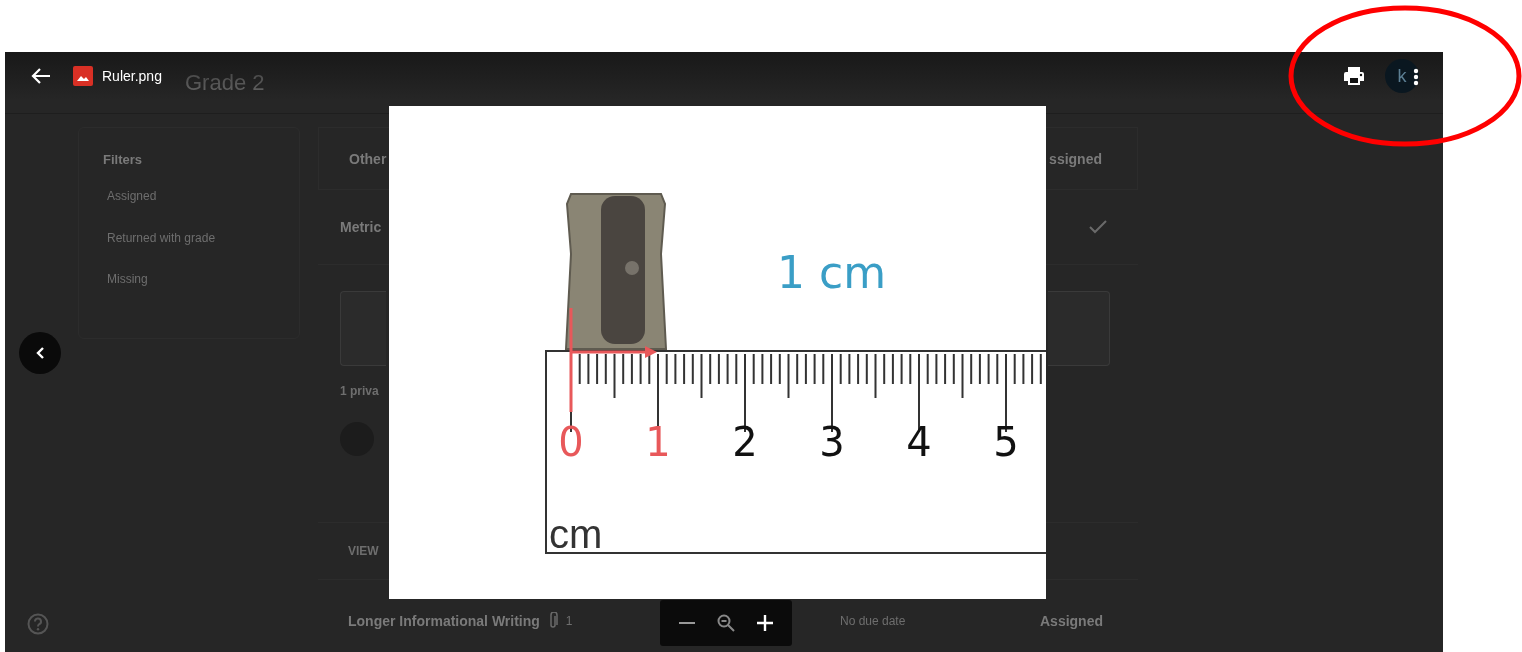  Describe the element at coordinates (83, 76) in the screenshot. I see `image-file-icon` at that location.